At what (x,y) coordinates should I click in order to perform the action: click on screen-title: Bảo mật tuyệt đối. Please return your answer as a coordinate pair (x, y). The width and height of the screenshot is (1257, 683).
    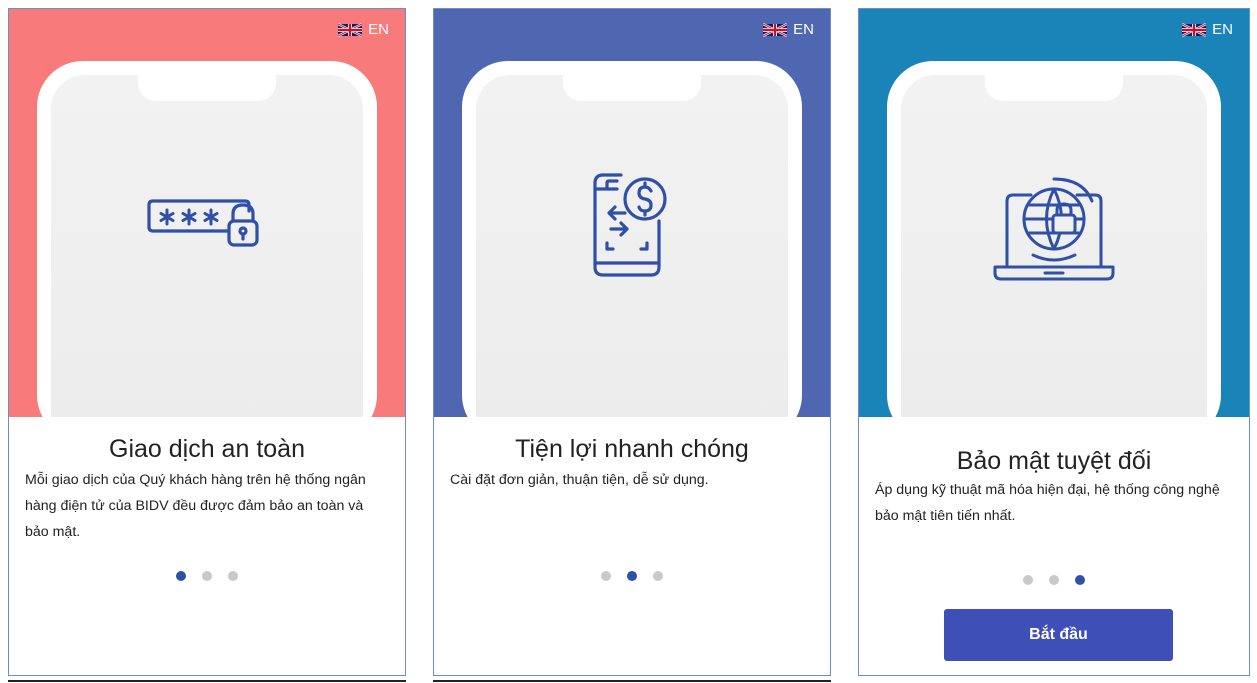
    Looking at the image, I should click on (1054, 461).